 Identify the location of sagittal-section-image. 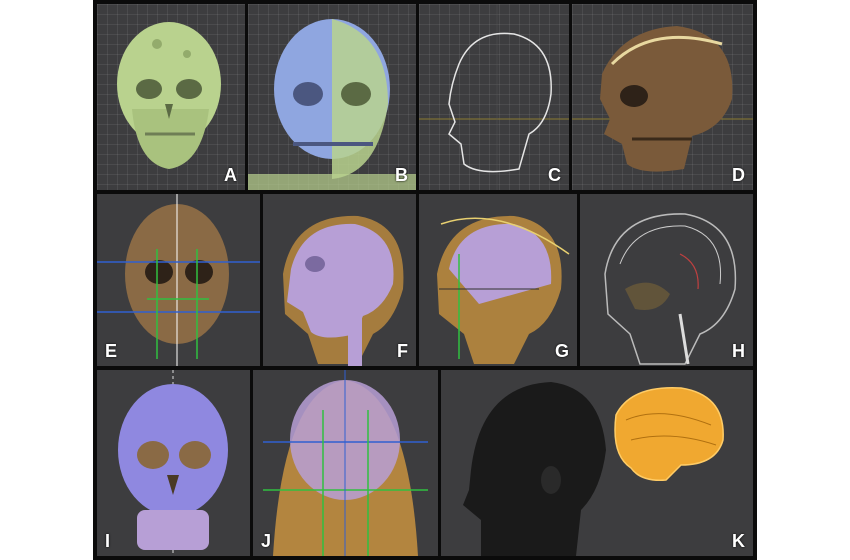
(670, 289).